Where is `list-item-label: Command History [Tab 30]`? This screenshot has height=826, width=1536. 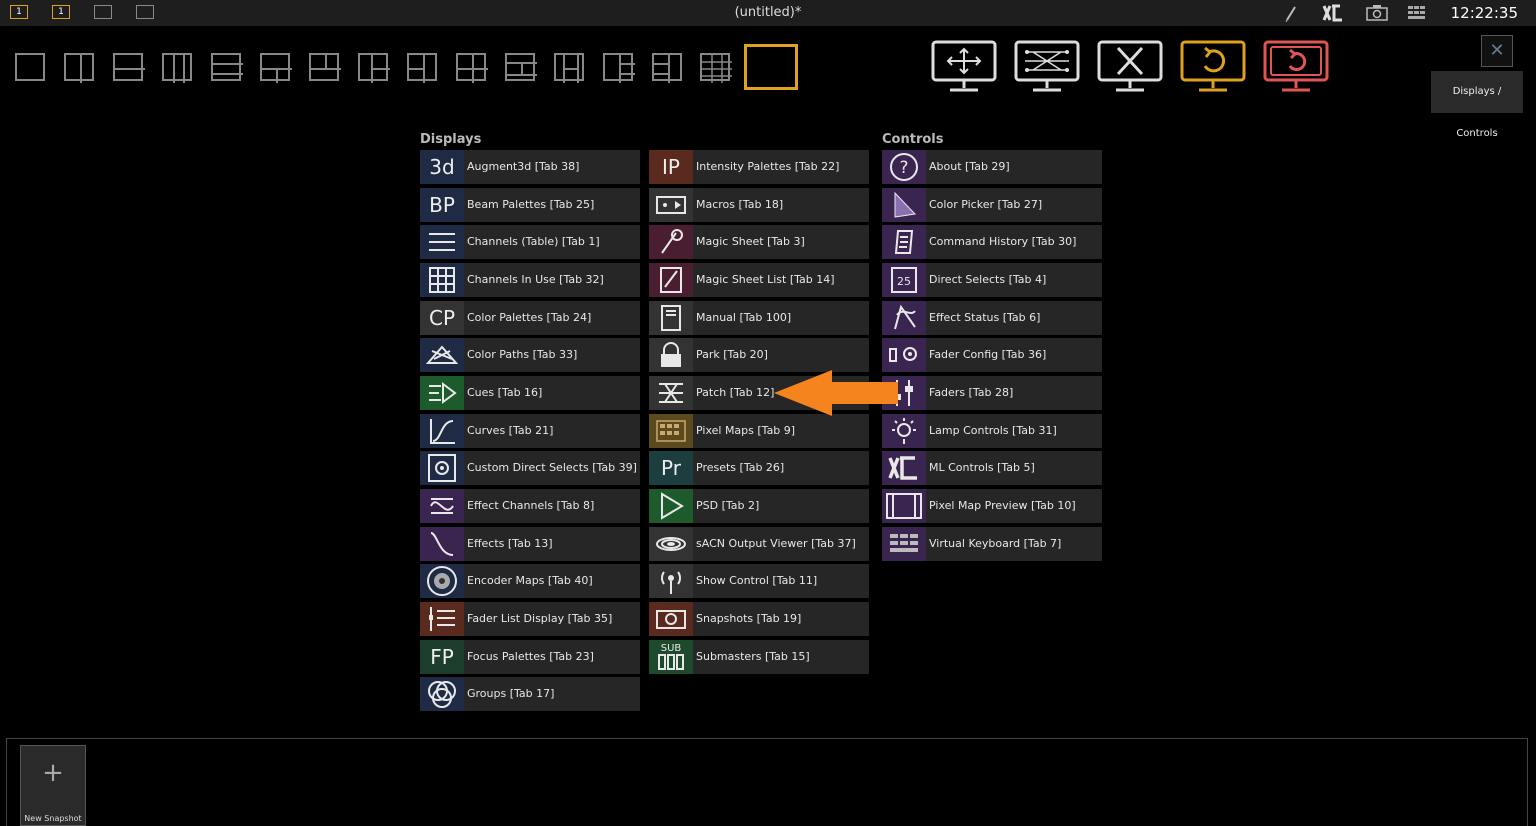 list-item-label: Command History [Tab 30] is located at coordinates (1003, 242).